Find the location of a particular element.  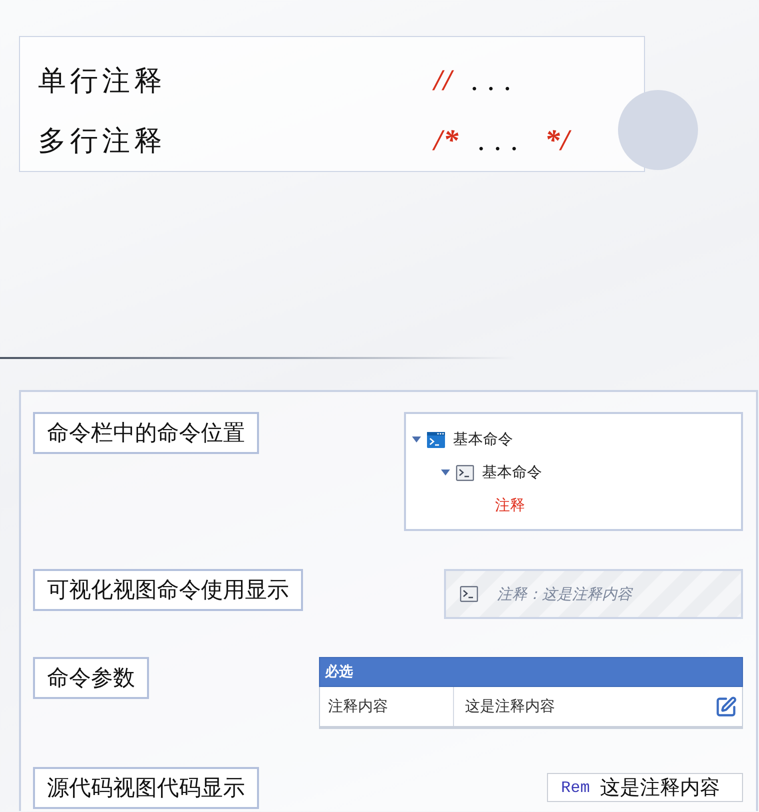

table-header: 必选 is located at coordinates (531, 672).